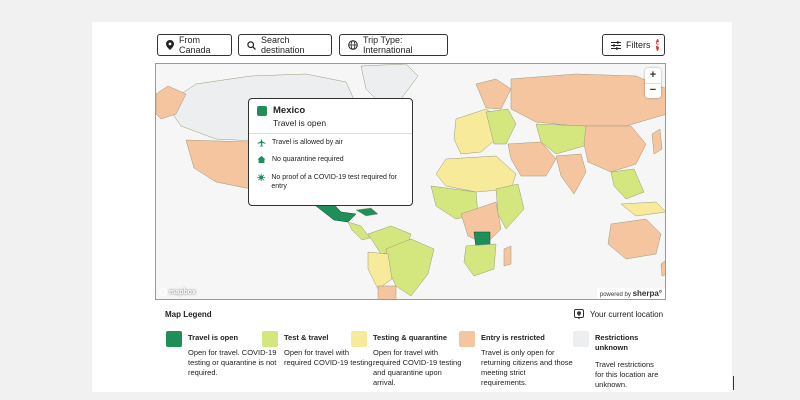  What do you see at coordinates (359, 231) in the screenshot?
I see `map-region-central-america` at bounding box center [359, 231].